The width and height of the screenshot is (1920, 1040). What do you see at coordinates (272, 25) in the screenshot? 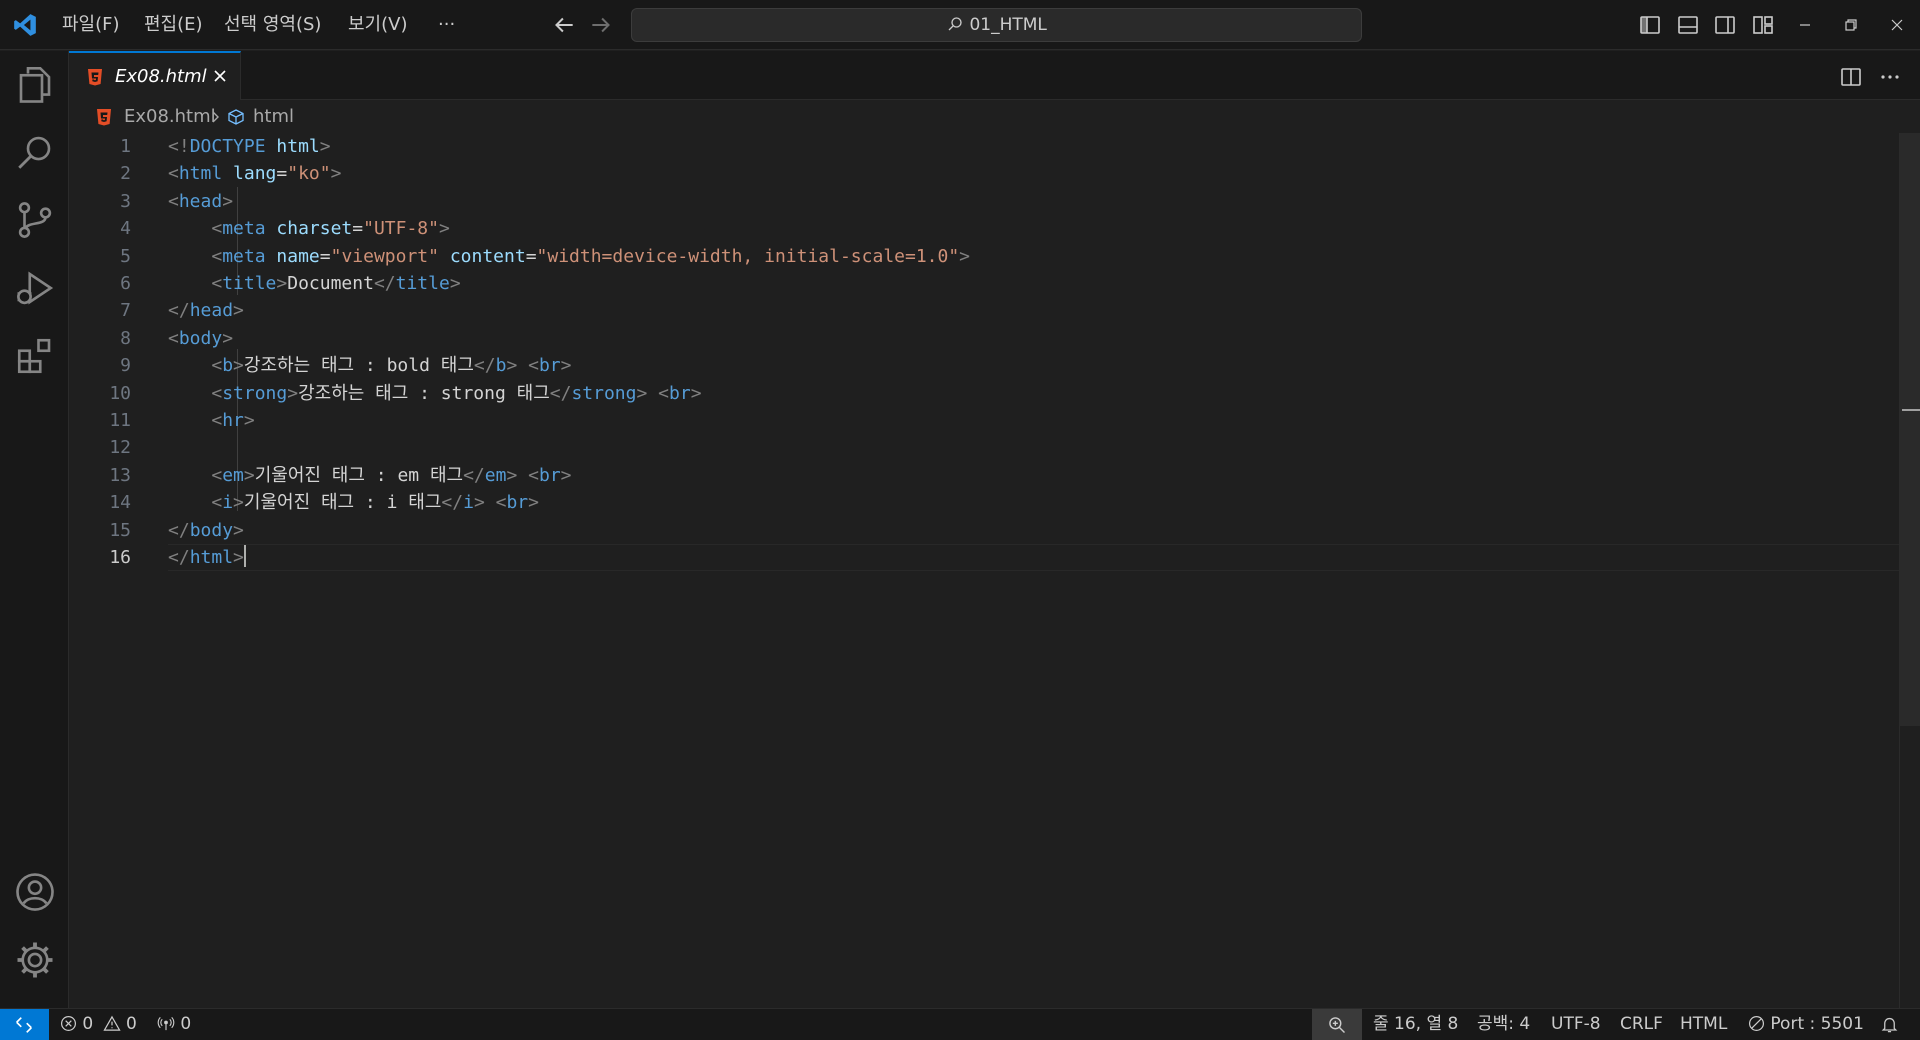
I see `menu-selection: 선택 영역(S)` at bounding box center [272, 25].